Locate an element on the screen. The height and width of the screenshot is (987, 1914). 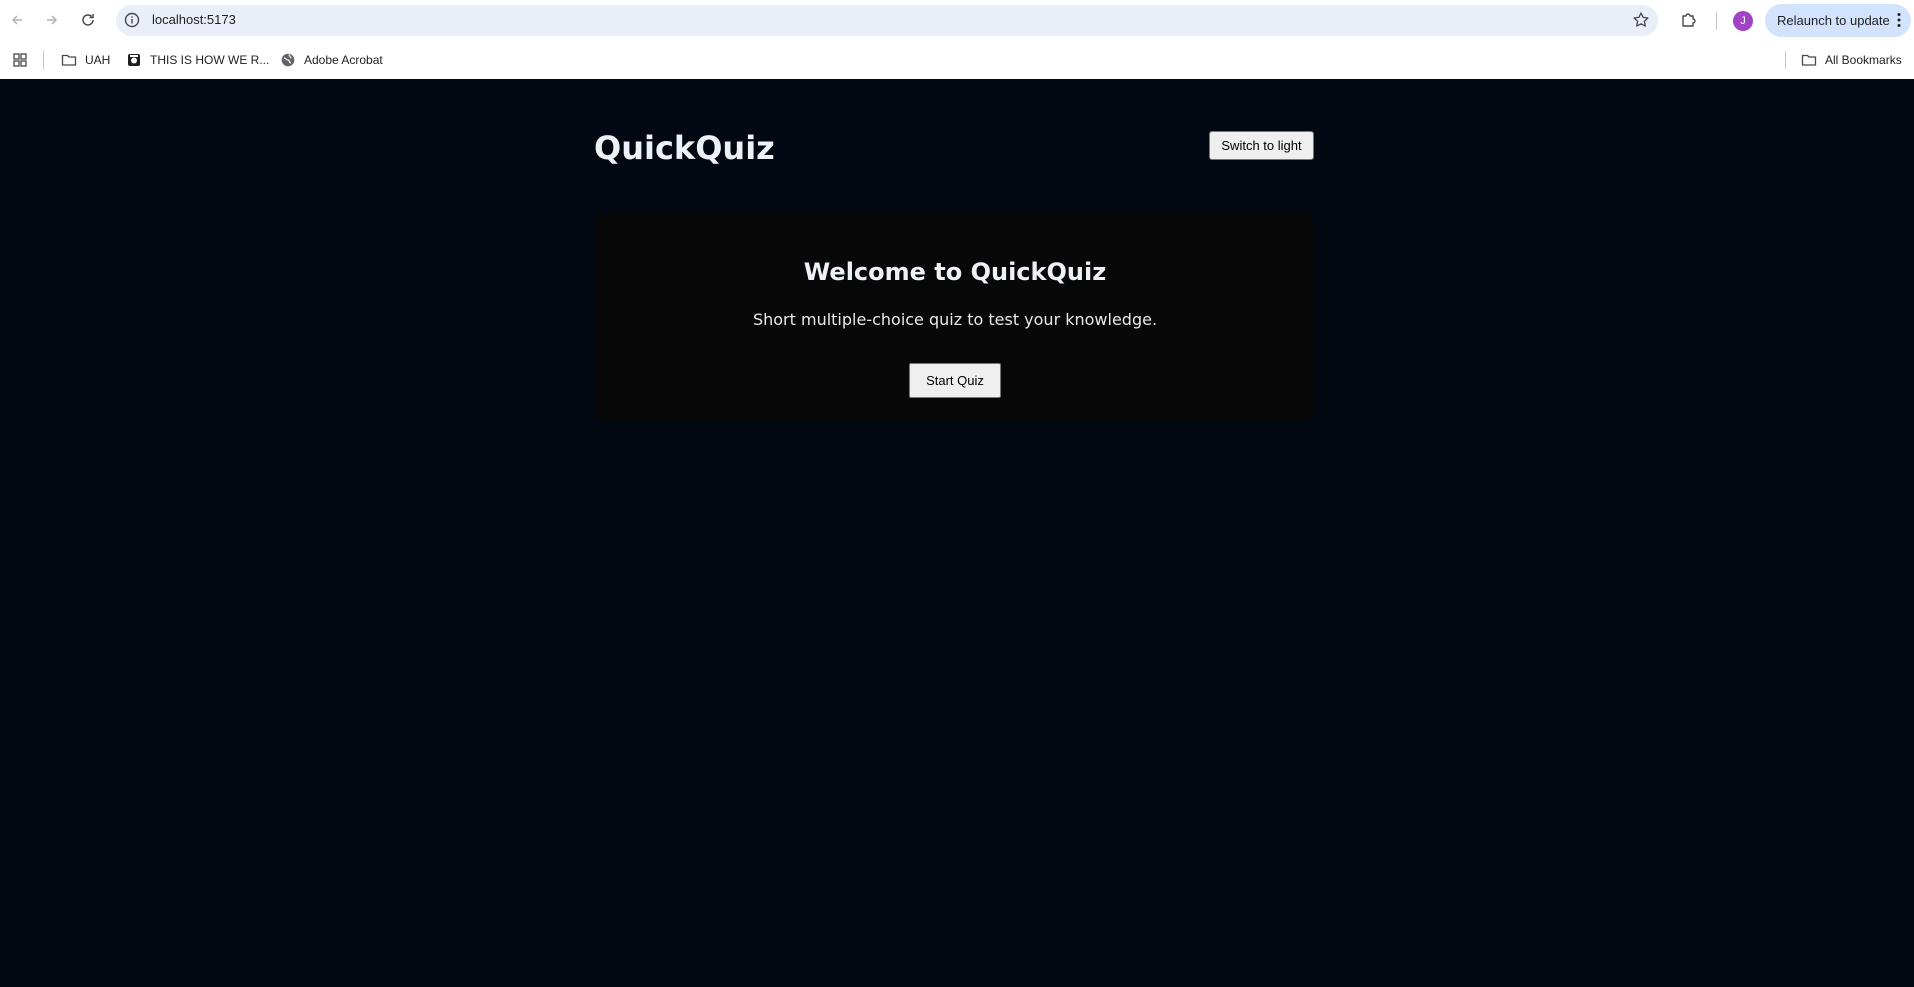
avatar-initial: J is located at coordinates (1743, 21).